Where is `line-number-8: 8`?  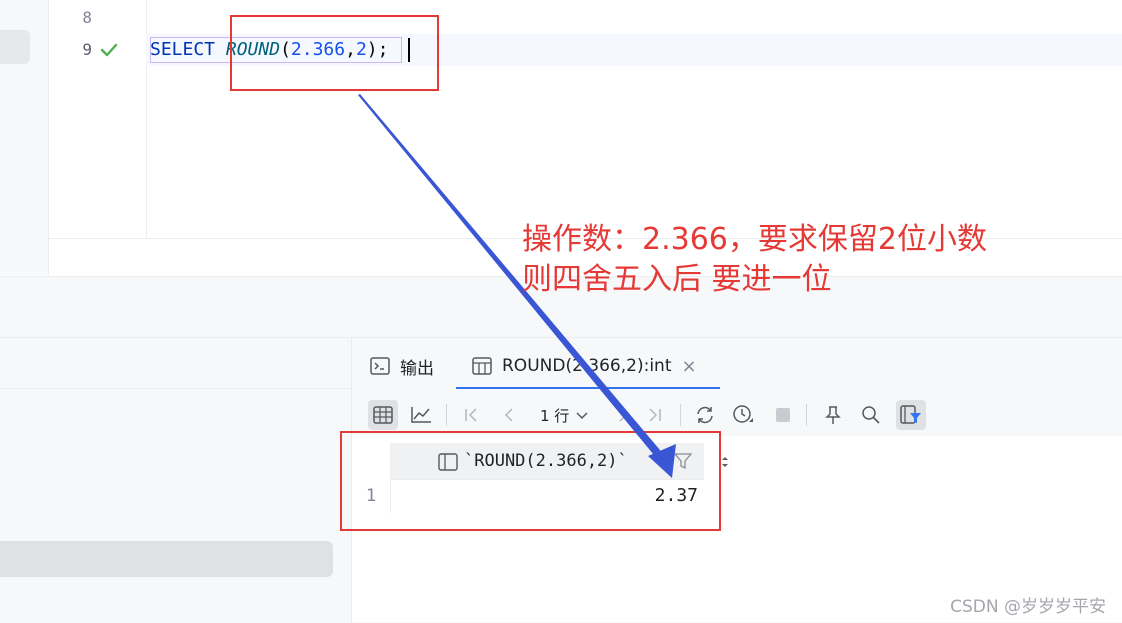 line-number-8: 8 is located at coordinates (87, 17).